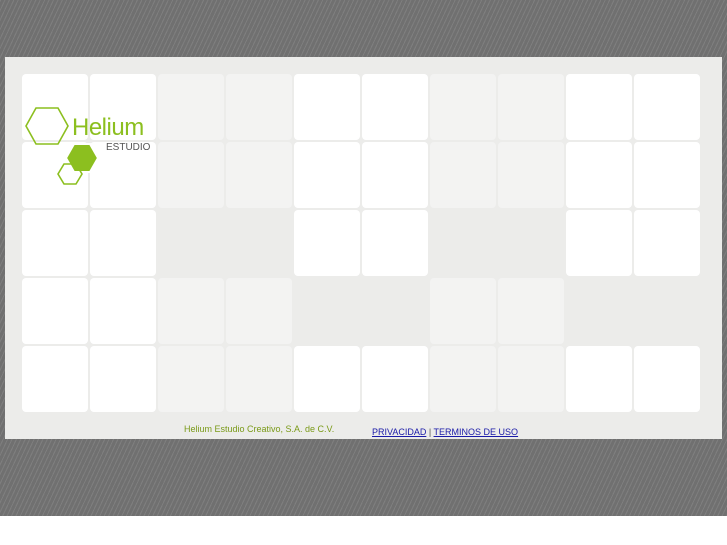 This screenshot has width=727, height=545. Describe the element at coordinates (399, 432) in the screenshot. I see `privacy-link: PRIVACIDAD` at that location.